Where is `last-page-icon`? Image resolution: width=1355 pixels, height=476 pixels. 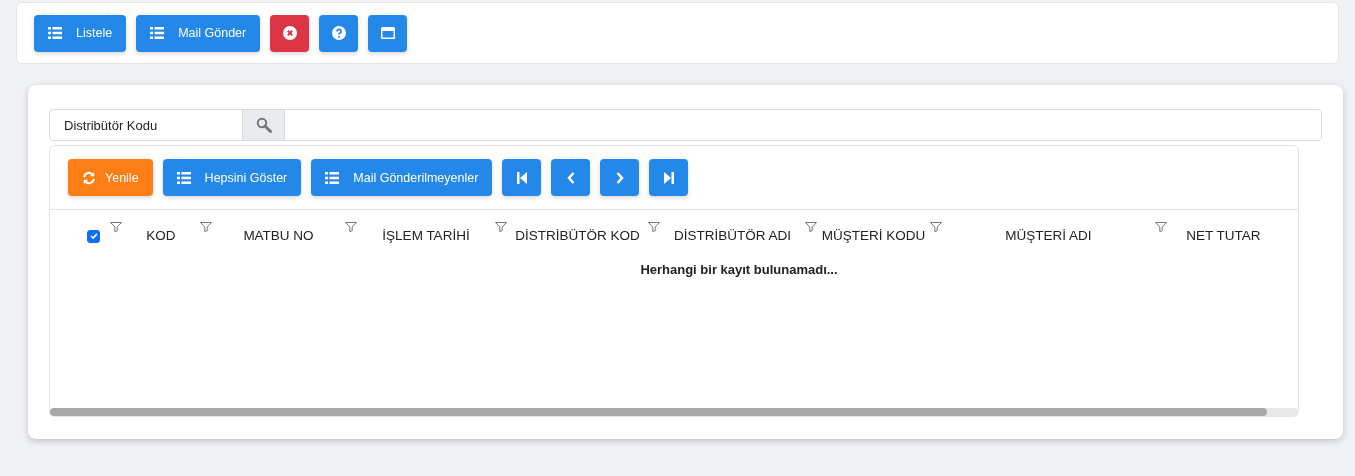
last-page-icon is located at coordinates (668, 177).